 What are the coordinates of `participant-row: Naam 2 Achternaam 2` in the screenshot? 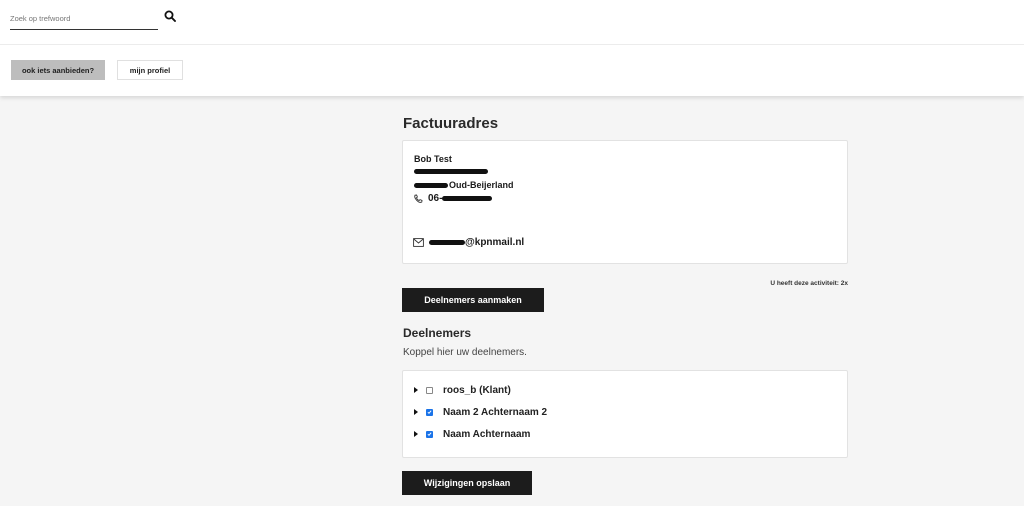 It's located at (480, 412).